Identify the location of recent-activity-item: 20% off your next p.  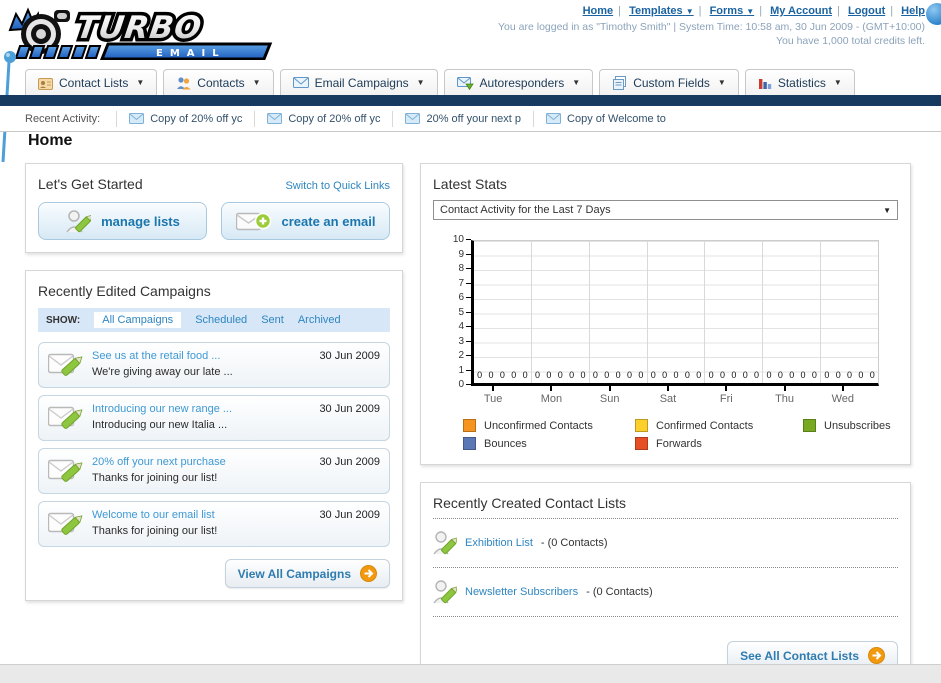
(462, 118).